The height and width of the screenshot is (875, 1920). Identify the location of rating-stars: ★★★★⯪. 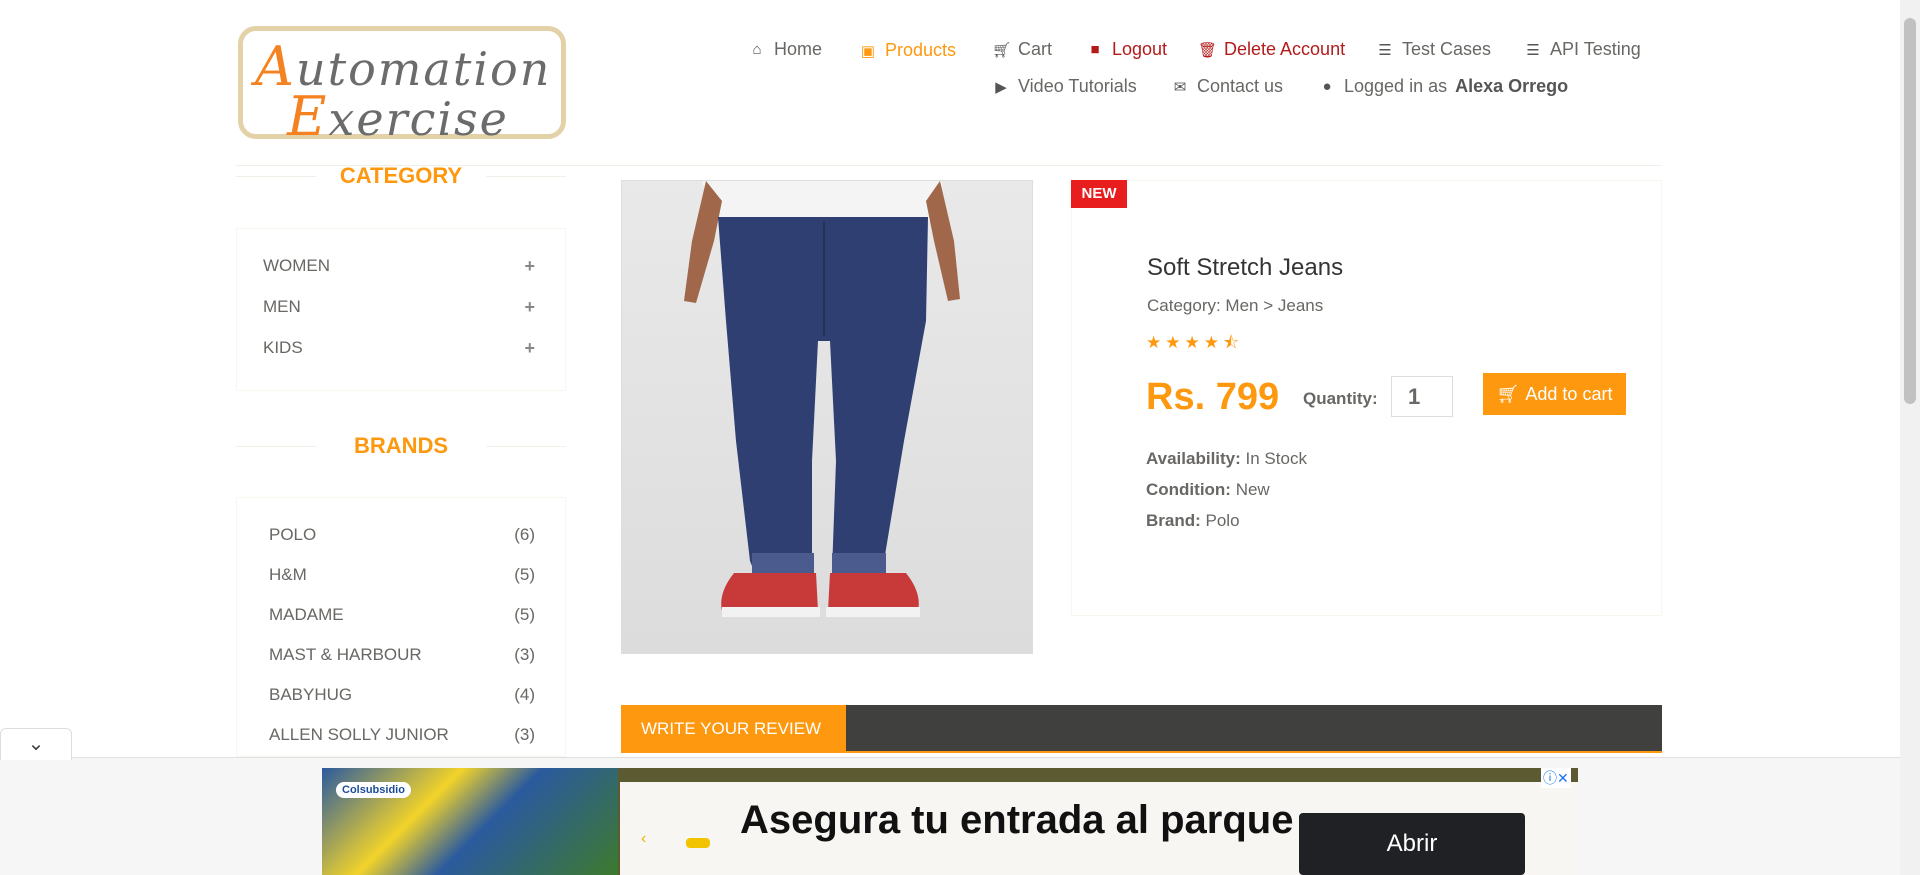
(1194, 344).